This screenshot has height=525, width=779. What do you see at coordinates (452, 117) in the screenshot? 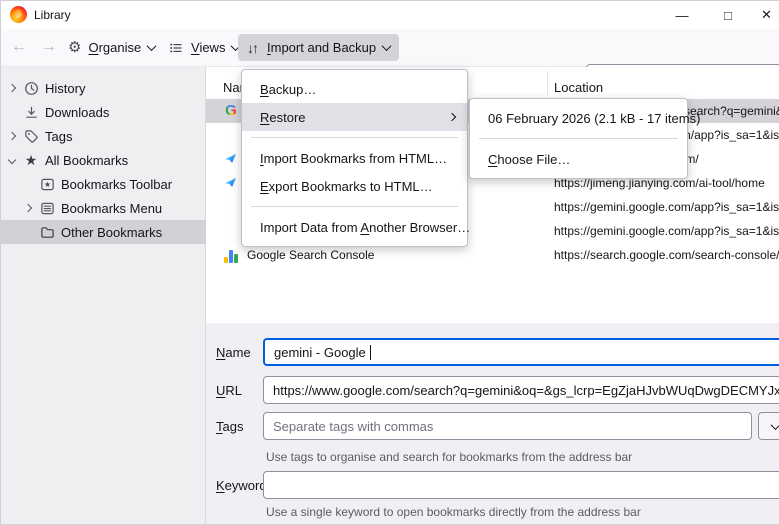
I see `submenu-arrow-icon` at bounding box center [452, 117].